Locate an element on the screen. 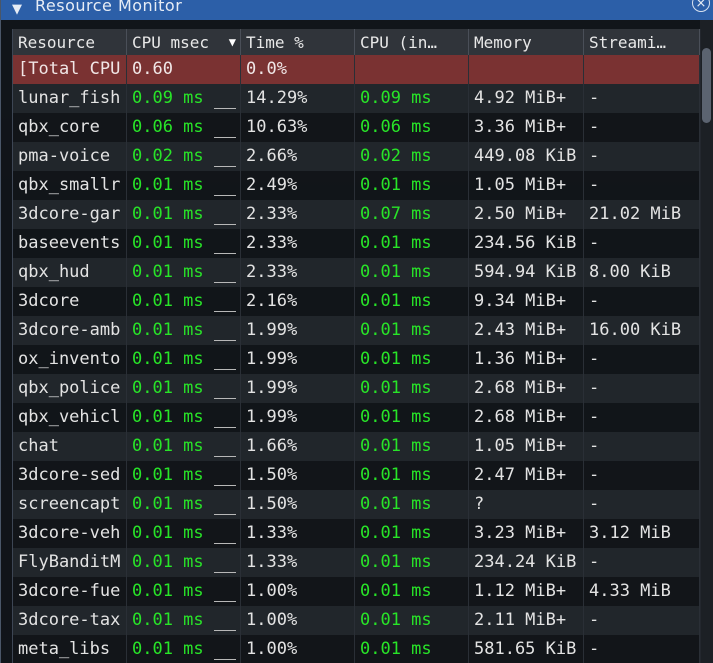  table-row: qbx_vehicl 0.01 ms 1.99% 0.01 ms 2.68 MiB+ - is located at coordinates (356, 417).